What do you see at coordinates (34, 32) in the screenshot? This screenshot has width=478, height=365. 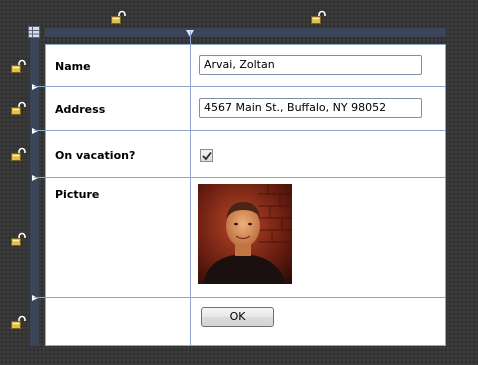 I see `grid-icon` at bounding box center [34, 32].